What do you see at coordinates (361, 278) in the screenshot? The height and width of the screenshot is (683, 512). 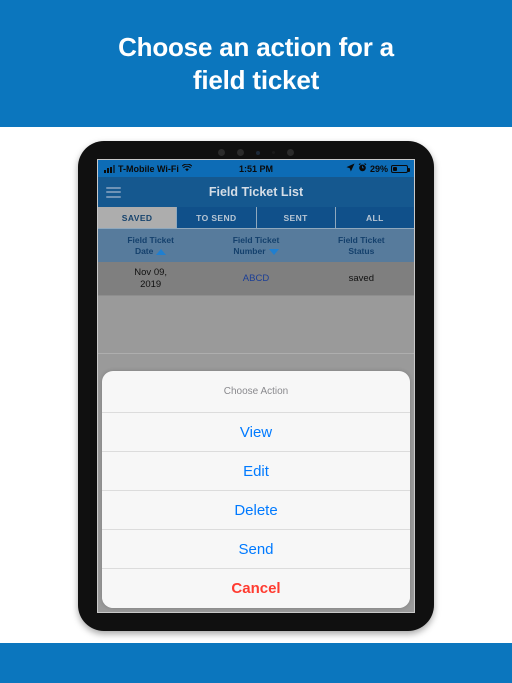 I see `cell-field-ticket-status: saved` at bounding box center [361, 278].